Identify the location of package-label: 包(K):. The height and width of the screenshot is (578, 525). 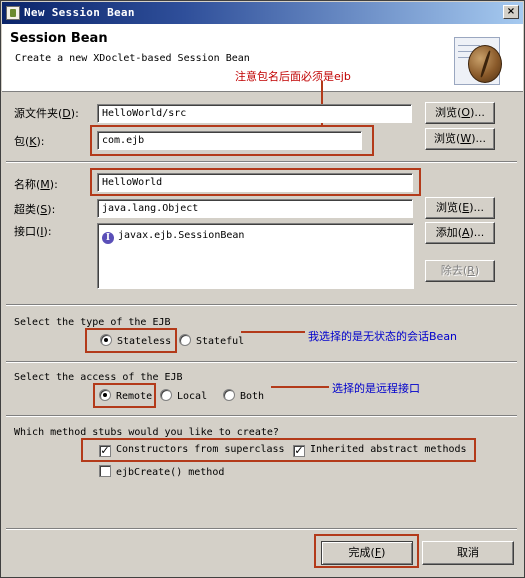
(29, 141).